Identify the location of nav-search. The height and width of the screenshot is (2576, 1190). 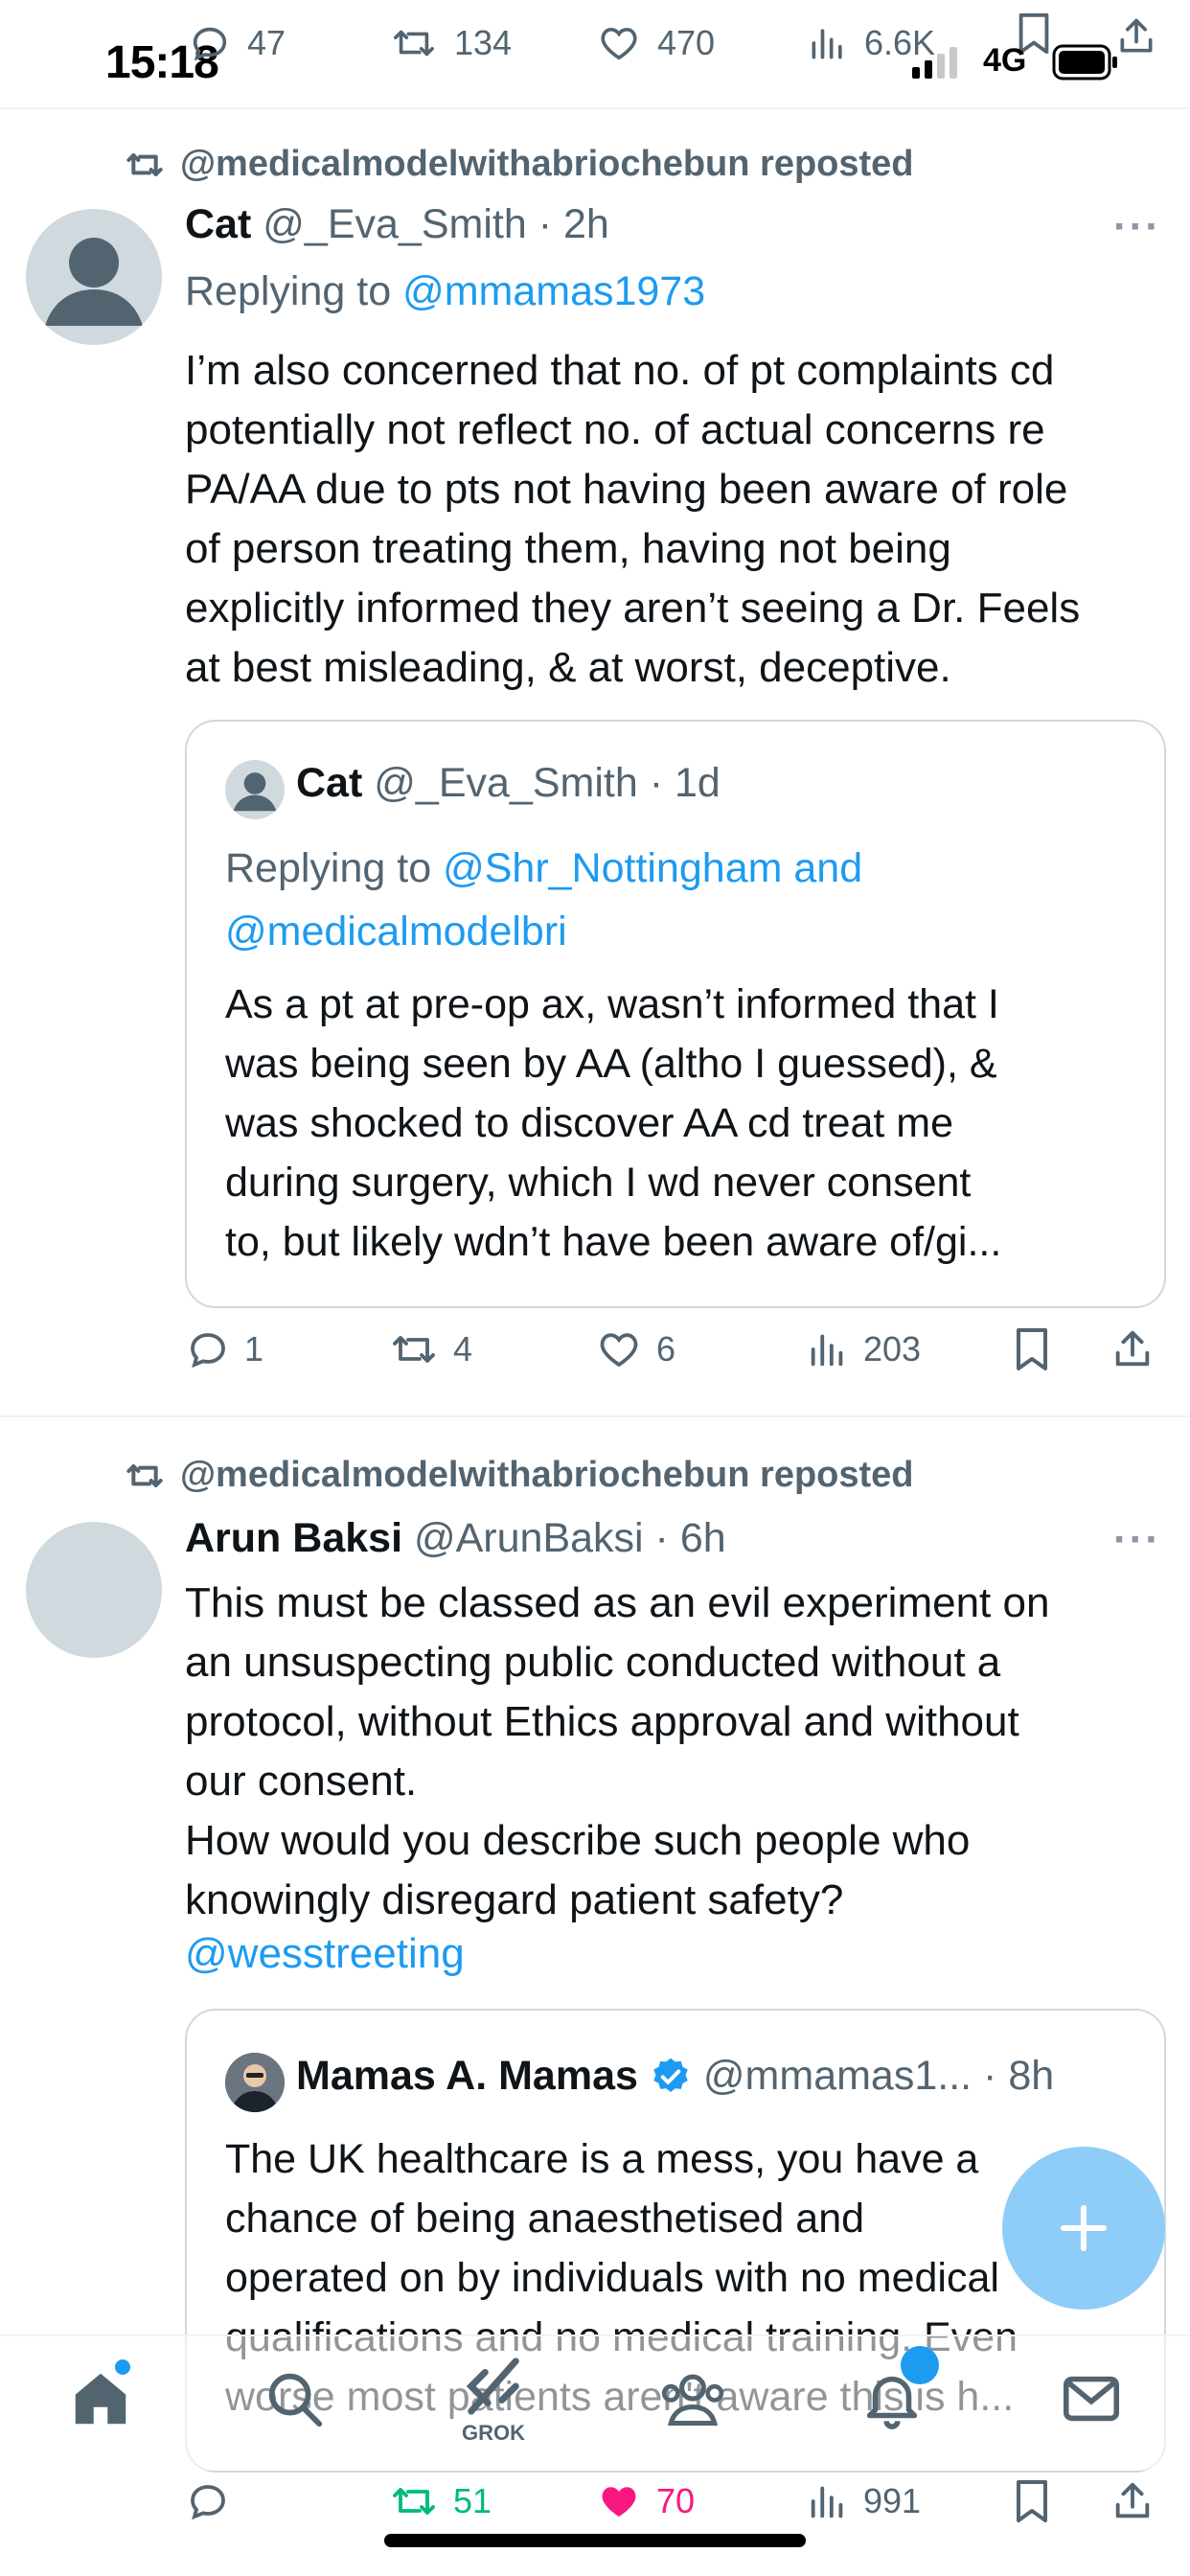
(295, 2398).